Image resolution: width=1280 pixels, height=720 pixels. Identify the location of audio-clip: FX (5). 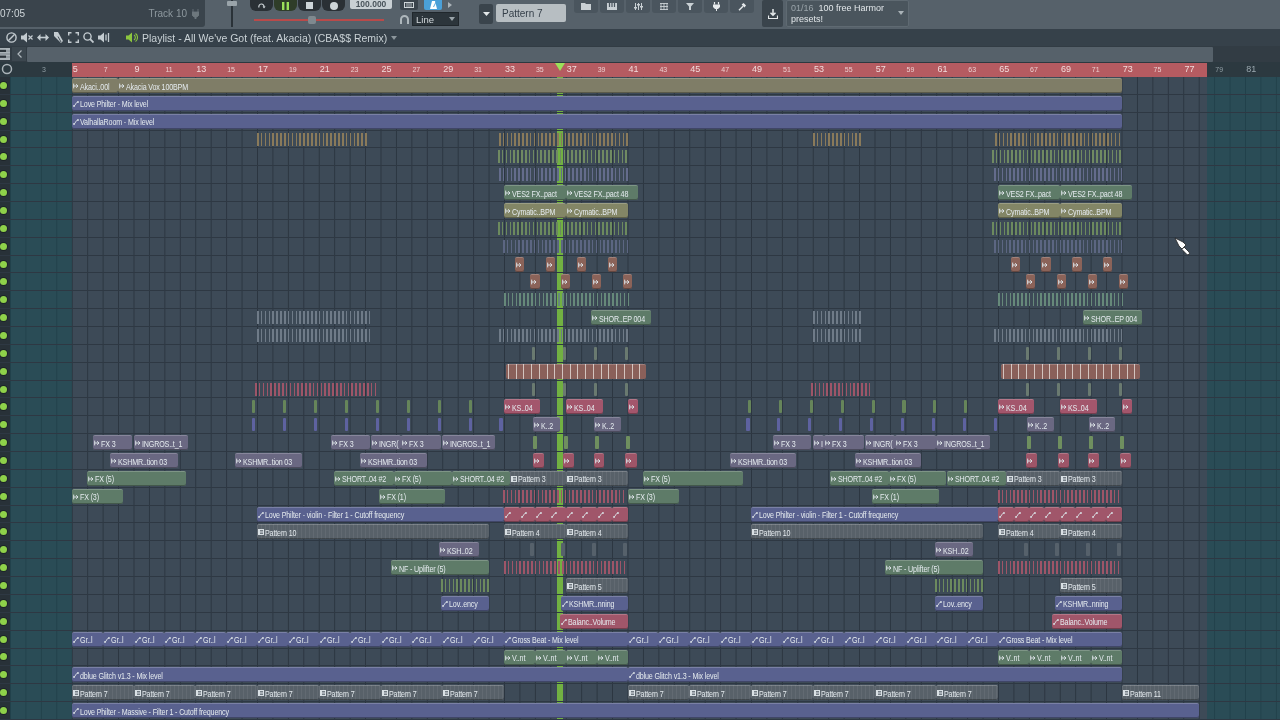
(693, 478).